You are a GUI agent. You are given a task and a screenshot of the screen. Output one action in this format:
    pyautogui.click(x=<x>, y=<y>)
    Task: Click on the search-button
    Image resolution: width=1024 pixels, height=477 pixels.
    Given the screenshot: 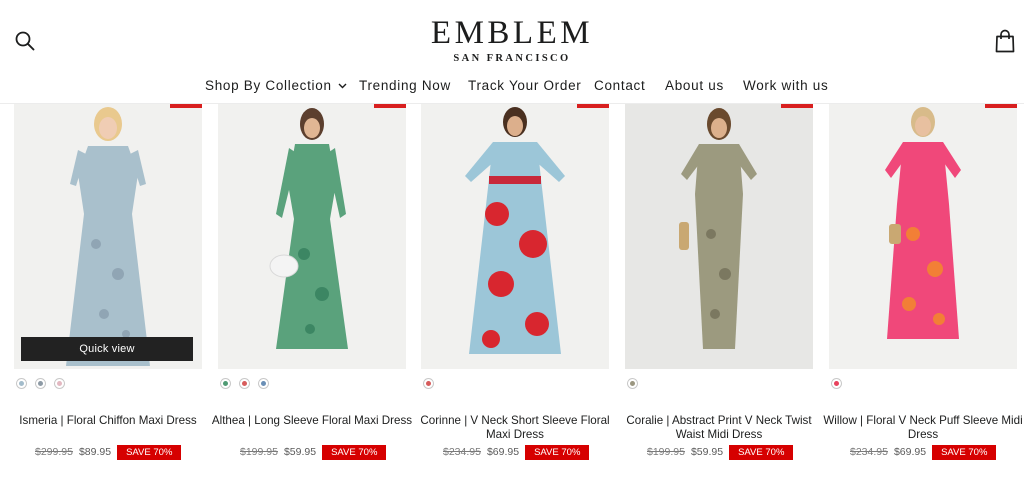 What is the action you would take?
    pyautogui.click(x=25, y=41)
    